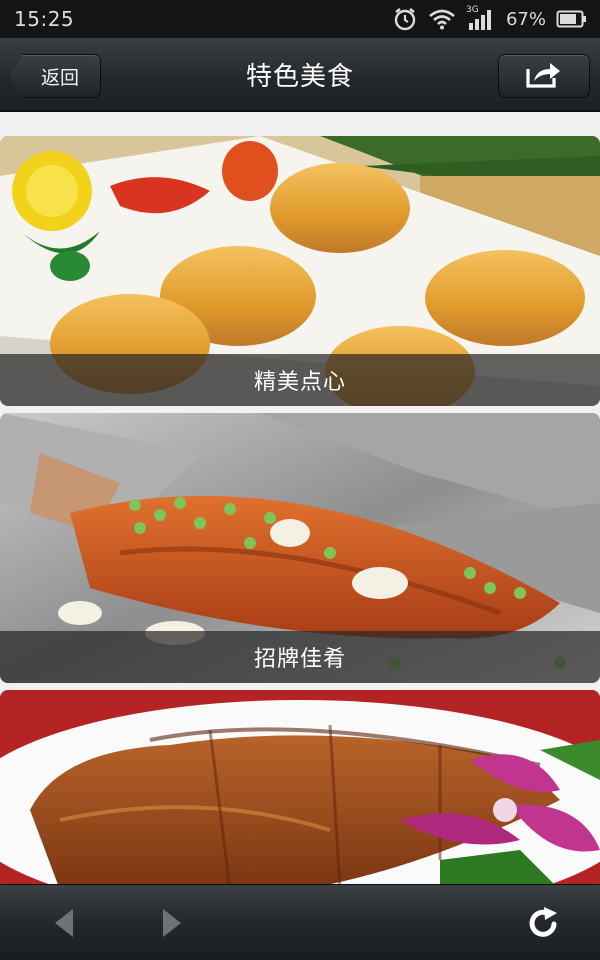 Image resolution: width=600 pixels, height=960 pixels. What do you see at coordinates (472, 10) in the screenshot?
I see `network-type-label: 3G` at bounding box center [472, 10].